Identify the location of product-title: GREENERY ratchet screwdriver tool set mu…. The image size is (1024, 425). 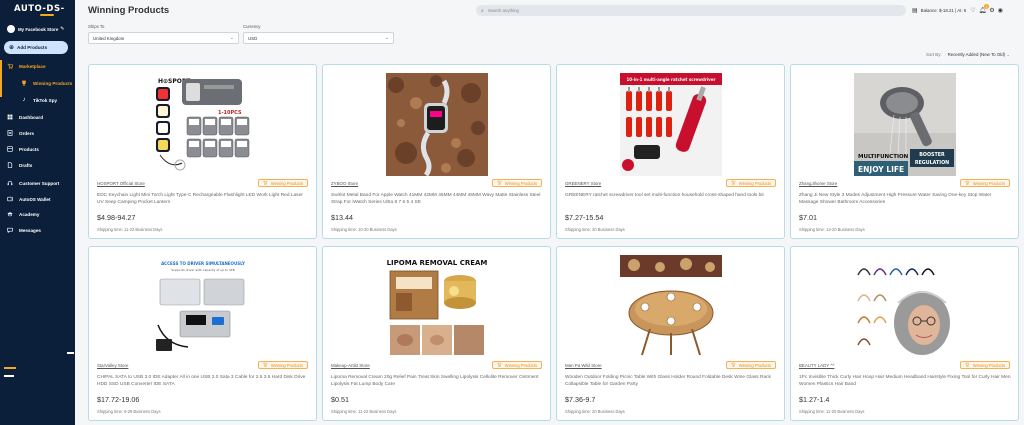
(671, 195).